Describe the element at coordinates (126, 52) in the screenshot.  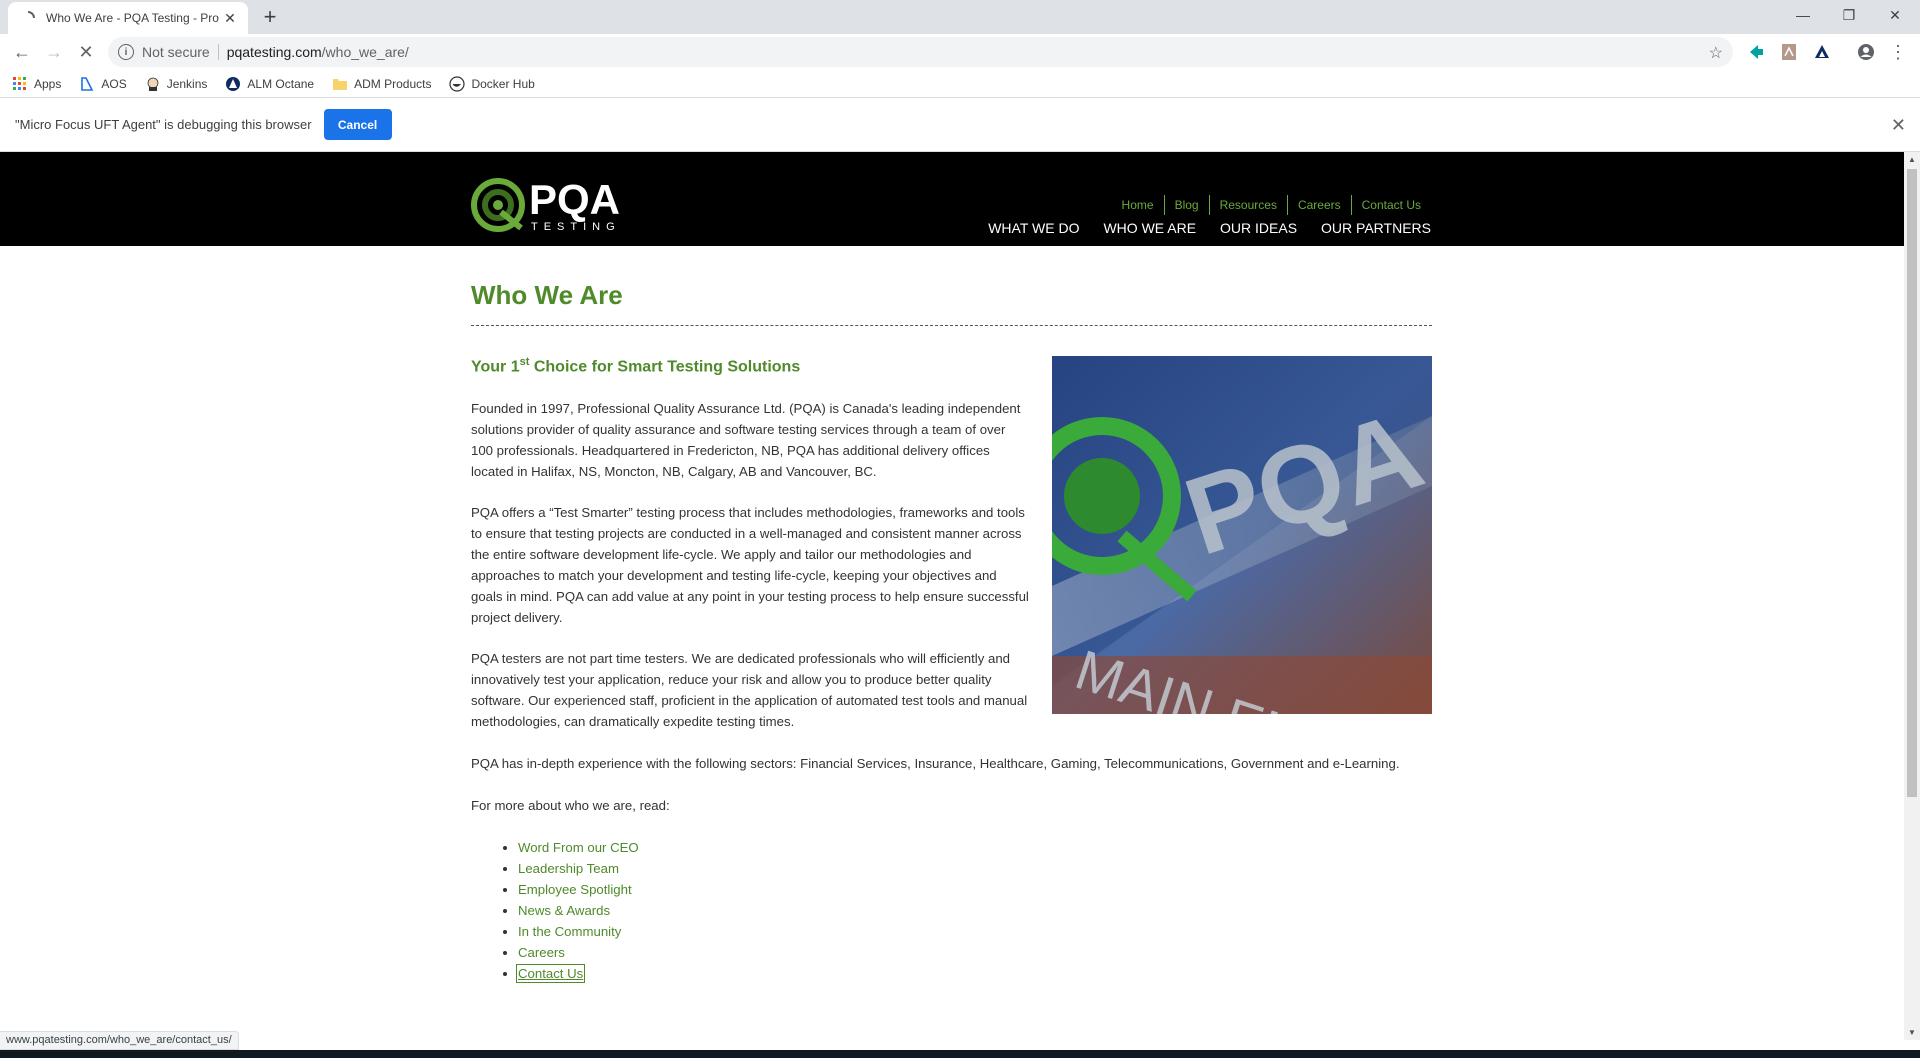
I see `info-icon: i` at that location.